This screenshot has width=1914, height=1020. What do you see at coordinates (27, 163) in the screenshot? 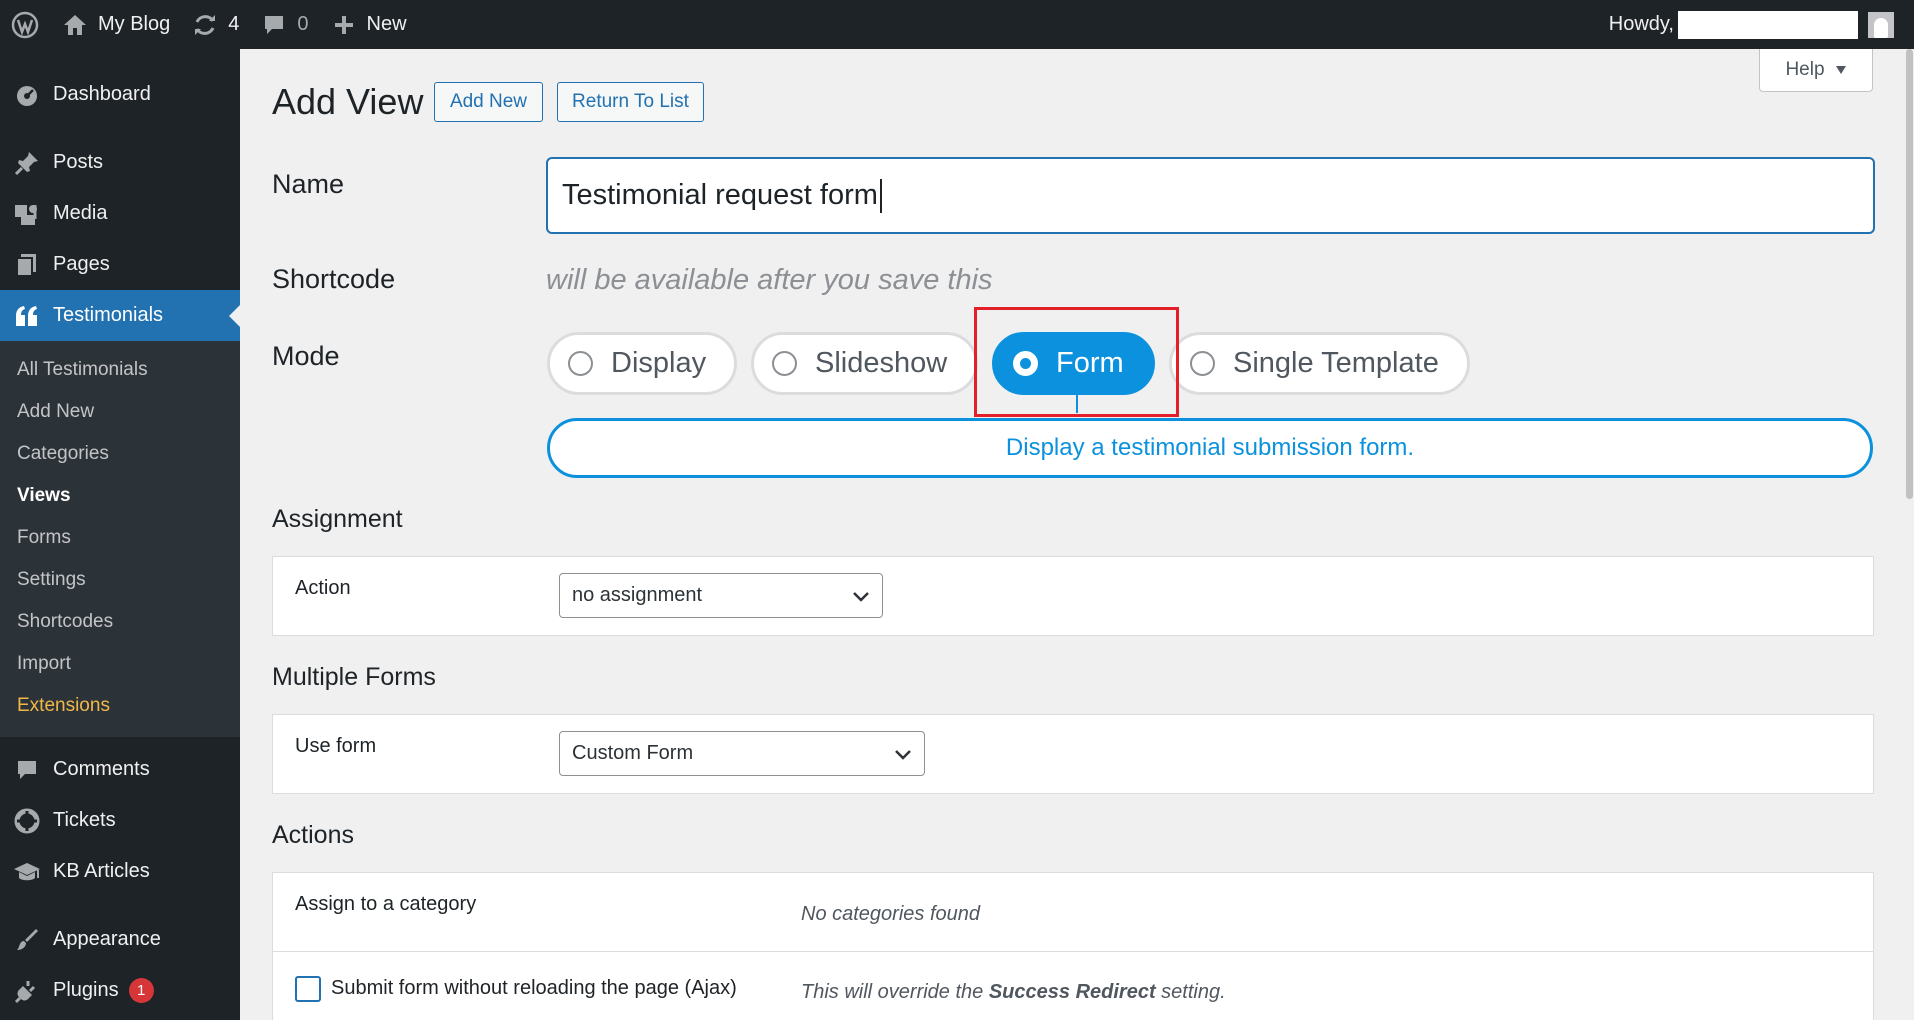
I see `pushpin-icon` at bounding box center [27, 163].